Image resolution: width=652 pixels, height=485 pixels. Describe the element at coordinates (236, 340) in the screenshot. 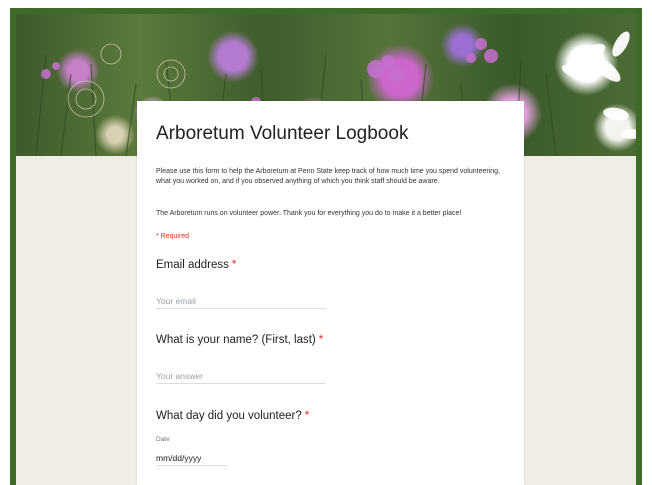

I see `name-question-text: What is your name? (First, last)` at that location.